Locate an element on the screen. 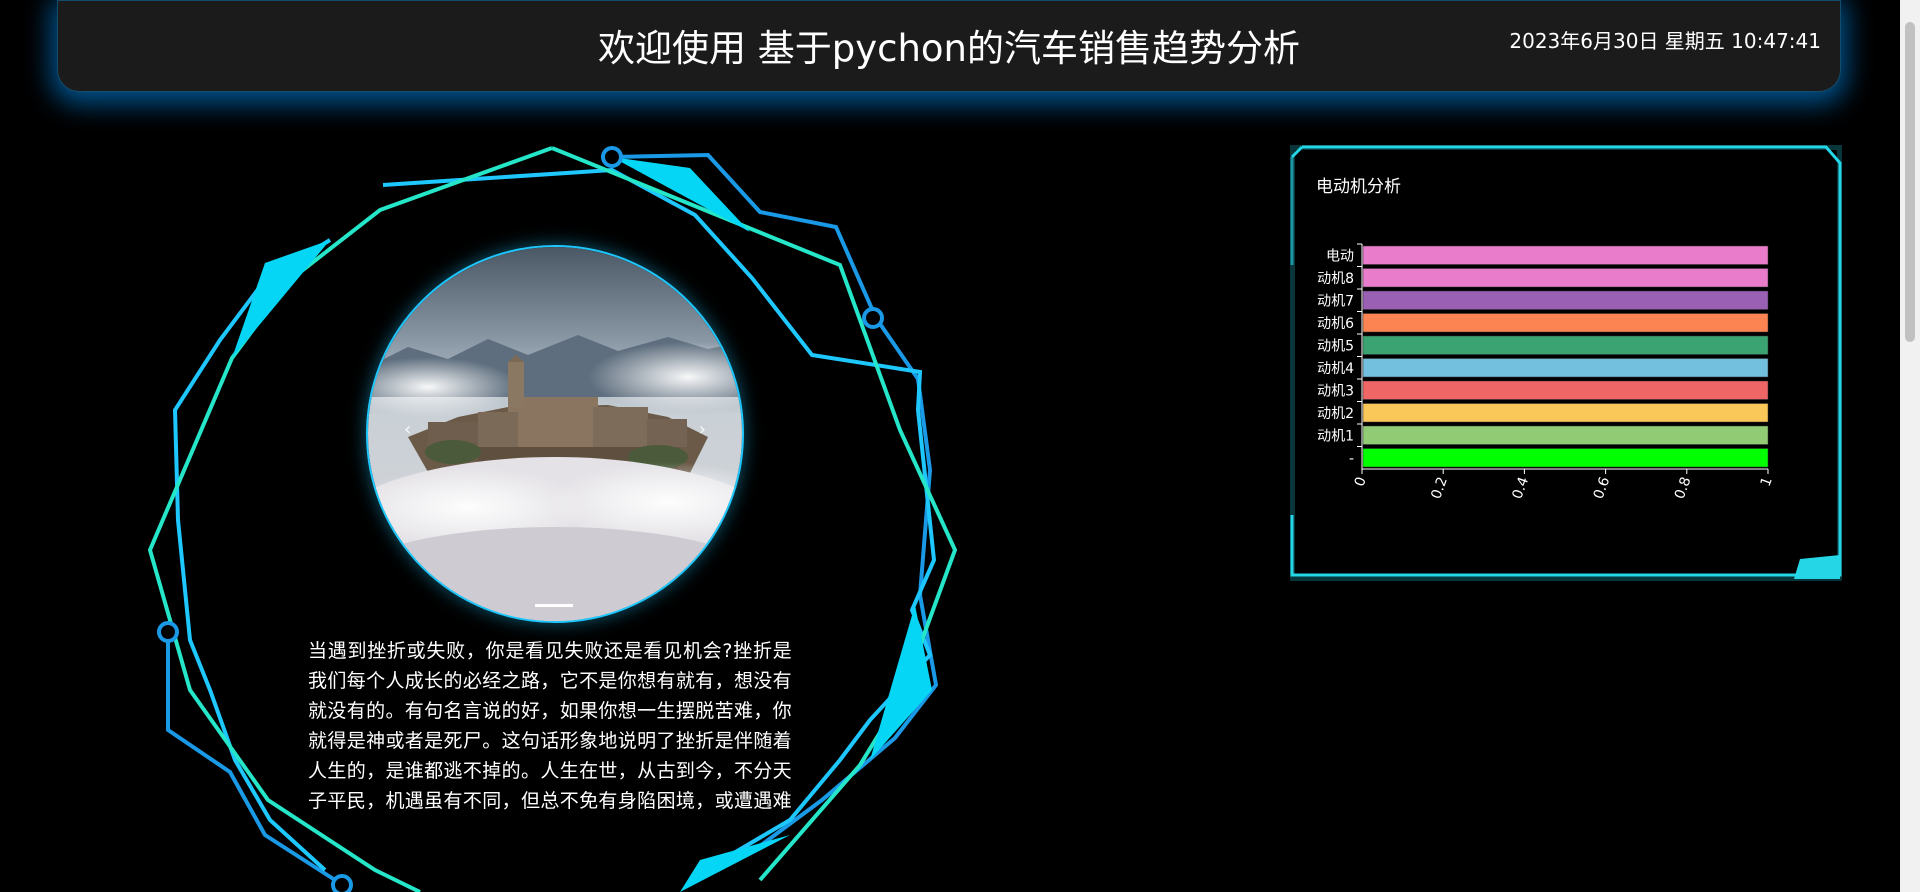 The image size is (1920, 892). category-label-3: 动机3 is located at coordinates (1335, 391).